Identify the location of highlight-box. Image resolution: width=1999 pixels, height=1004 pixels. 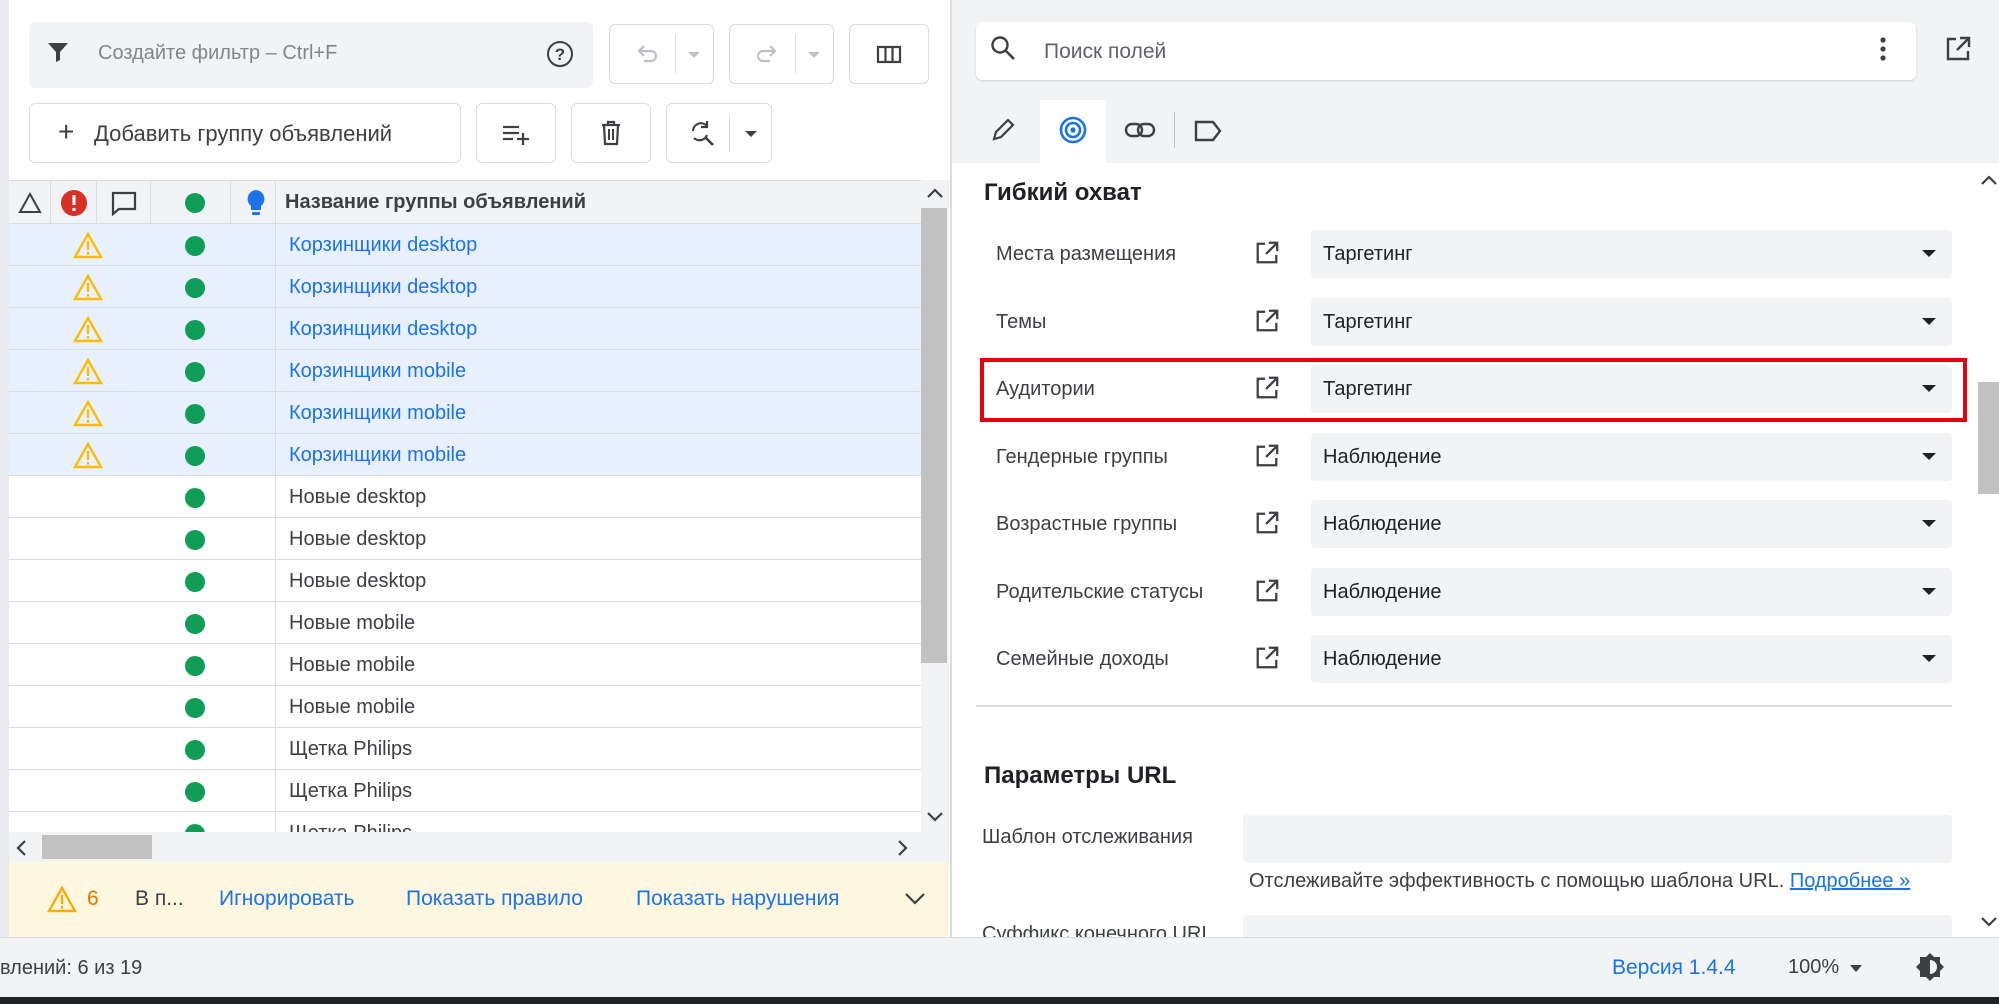
(1473, 390).